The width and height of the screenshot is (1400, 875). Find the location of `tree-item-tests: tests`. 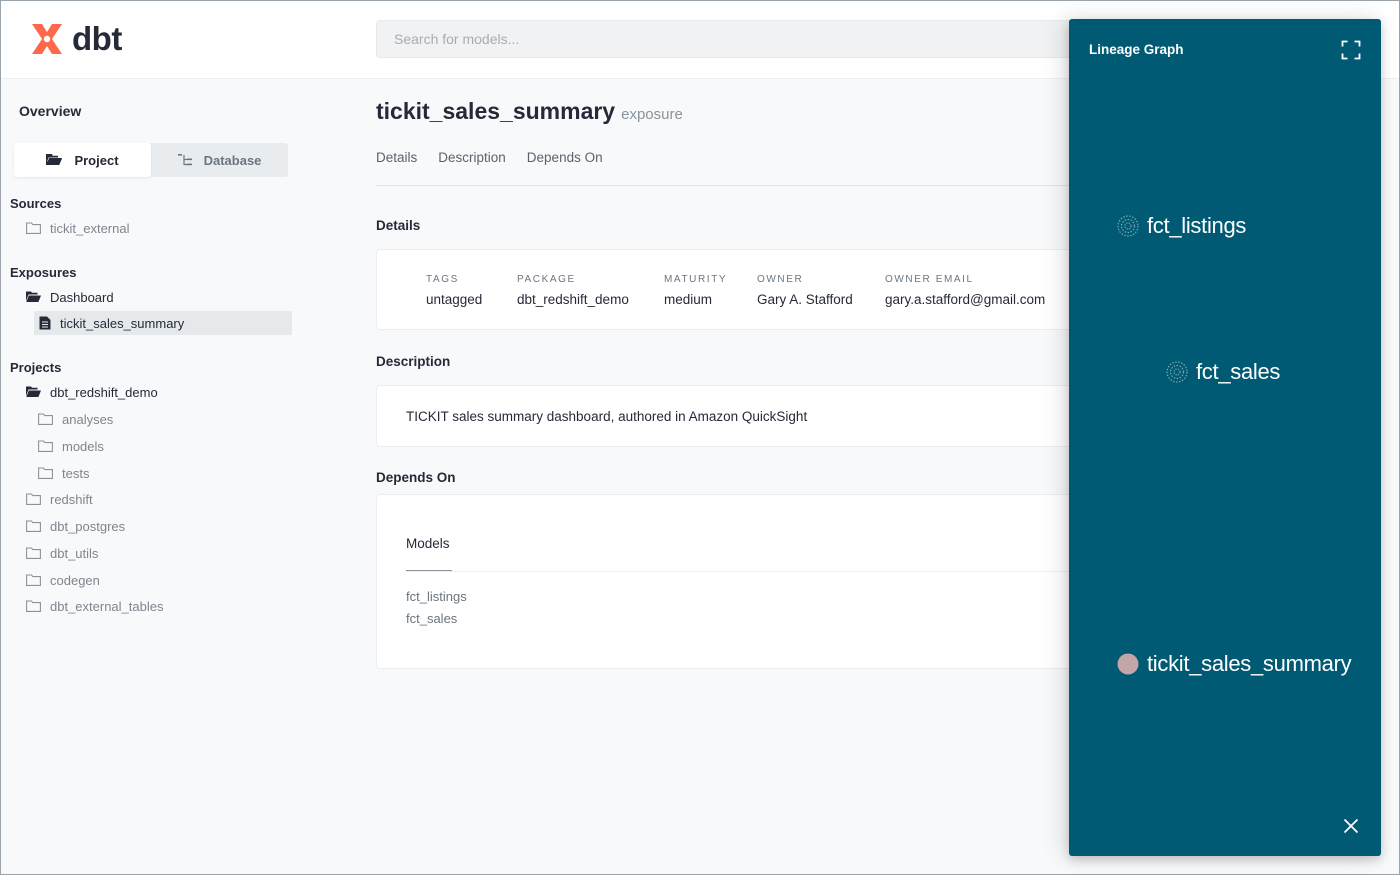

tree-item-tests: tests is located at coordinates (63, 473).